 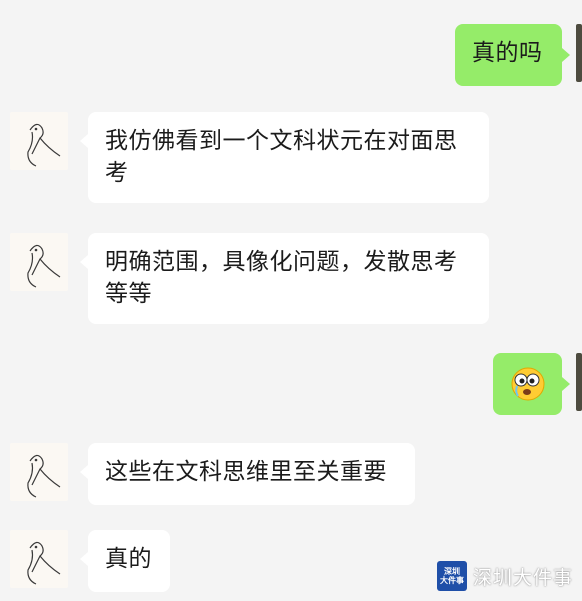 I want to click on message-bubble-contact: 真的, so click(x=129, y=561).